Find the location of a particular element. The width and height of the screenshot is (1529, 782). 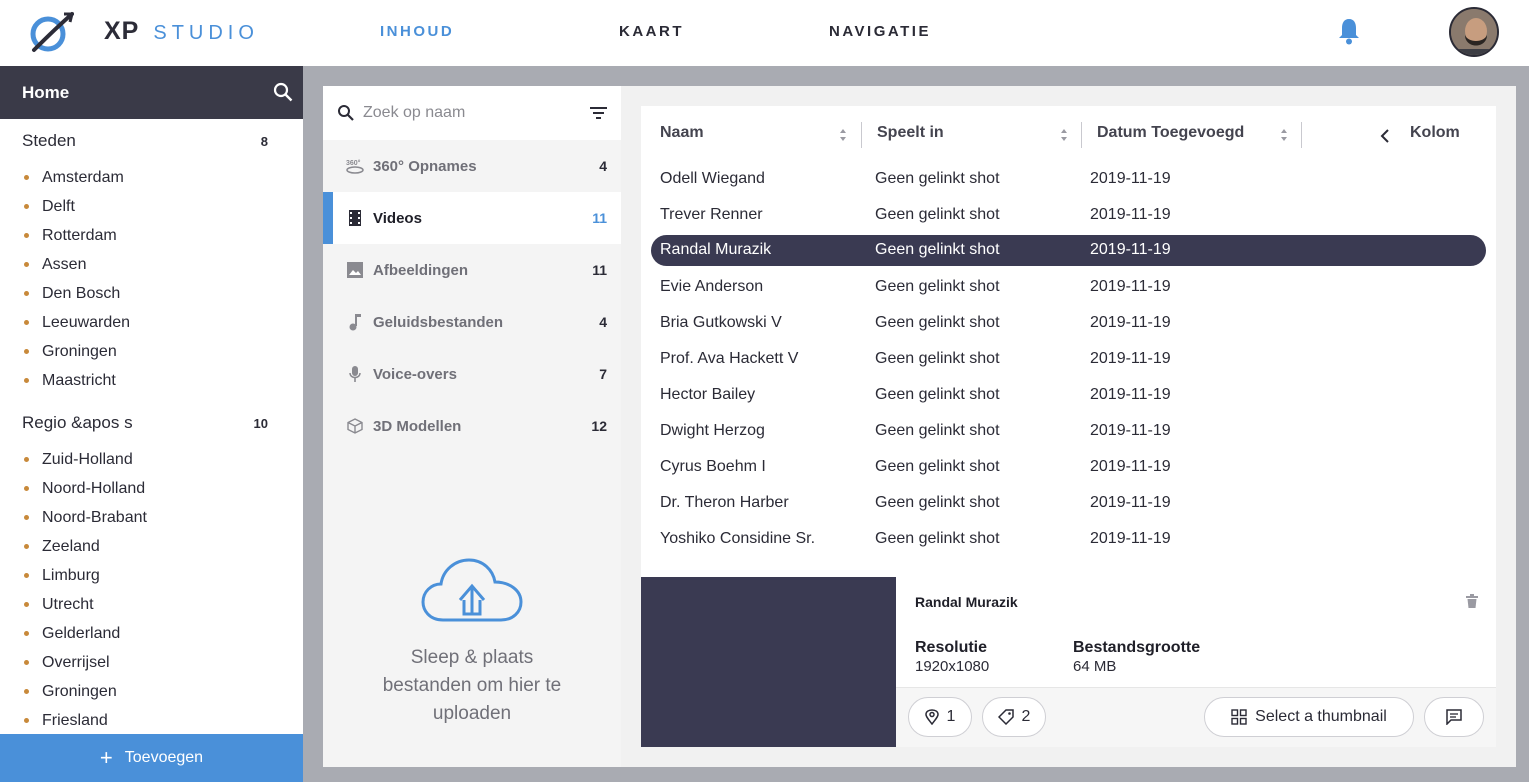

media-search: Zoek op naam is located at coordinates (472, 113).